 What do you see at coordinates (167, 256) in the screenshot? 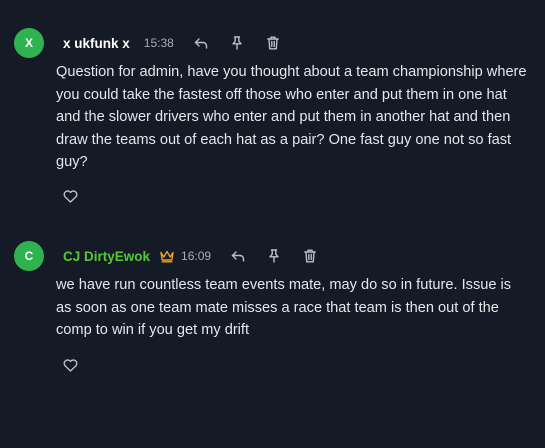
I see `crown-icon` at bounding box center [167, 256].